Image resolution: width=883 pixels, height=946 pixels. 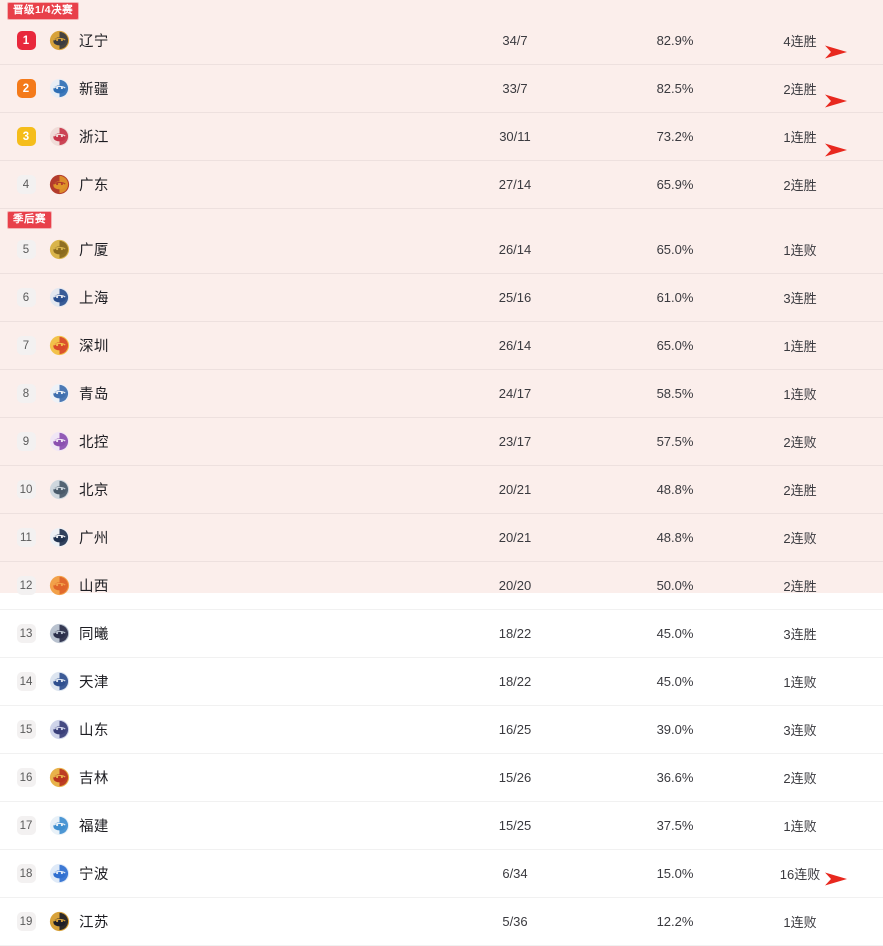 I want to click on streak-cell: 4连胜, so click(x=800, y=41).